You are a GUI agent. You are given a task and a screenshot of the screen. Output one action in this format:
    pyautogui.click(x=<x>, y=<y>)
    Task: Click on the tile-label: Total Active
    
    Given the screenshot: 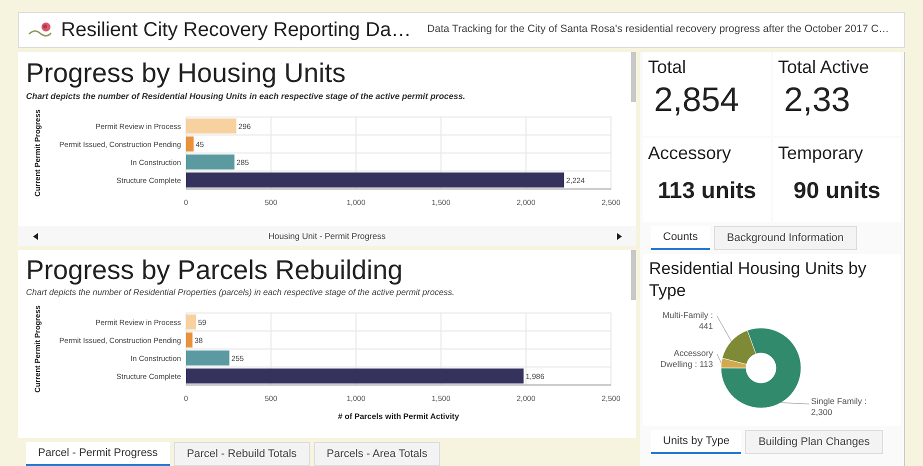 What is the action you would take?
    pyautogui.click(x=824, y=67)
    